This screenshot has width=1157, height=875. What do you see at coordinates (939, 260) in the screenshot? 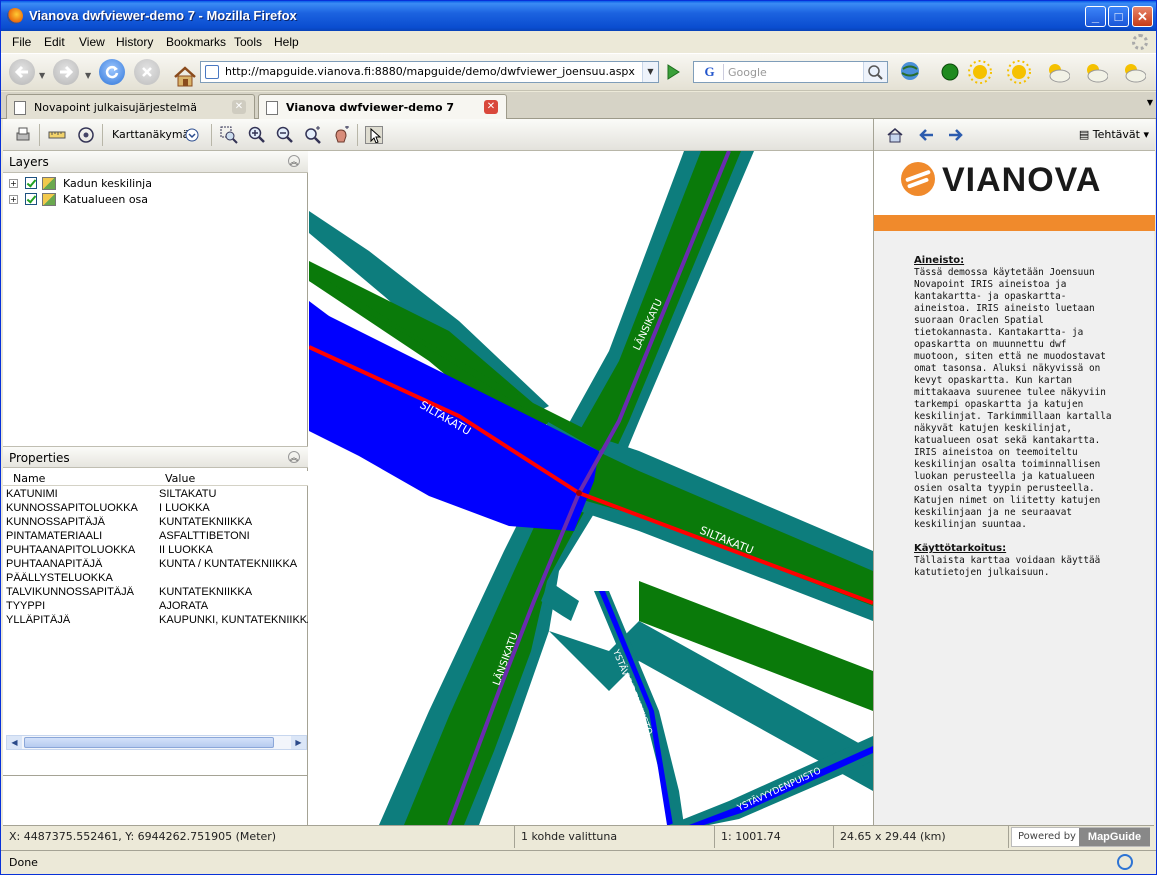
I see `aineisto-heading: Aineisto:` at bounding box center [939, 260].